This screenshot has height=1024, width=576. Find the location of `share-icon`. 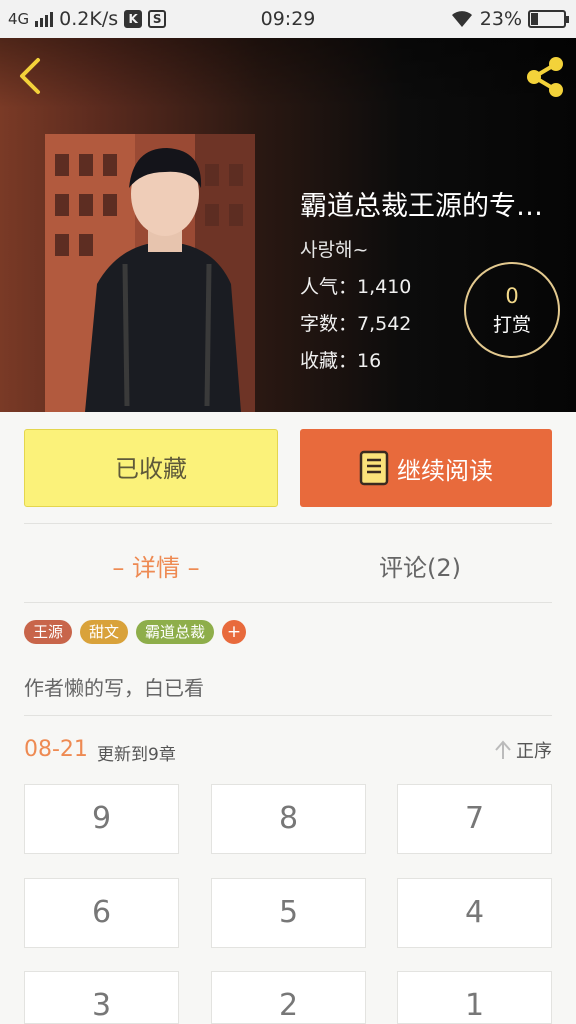

share-icon is located at coordinates (545, 77).